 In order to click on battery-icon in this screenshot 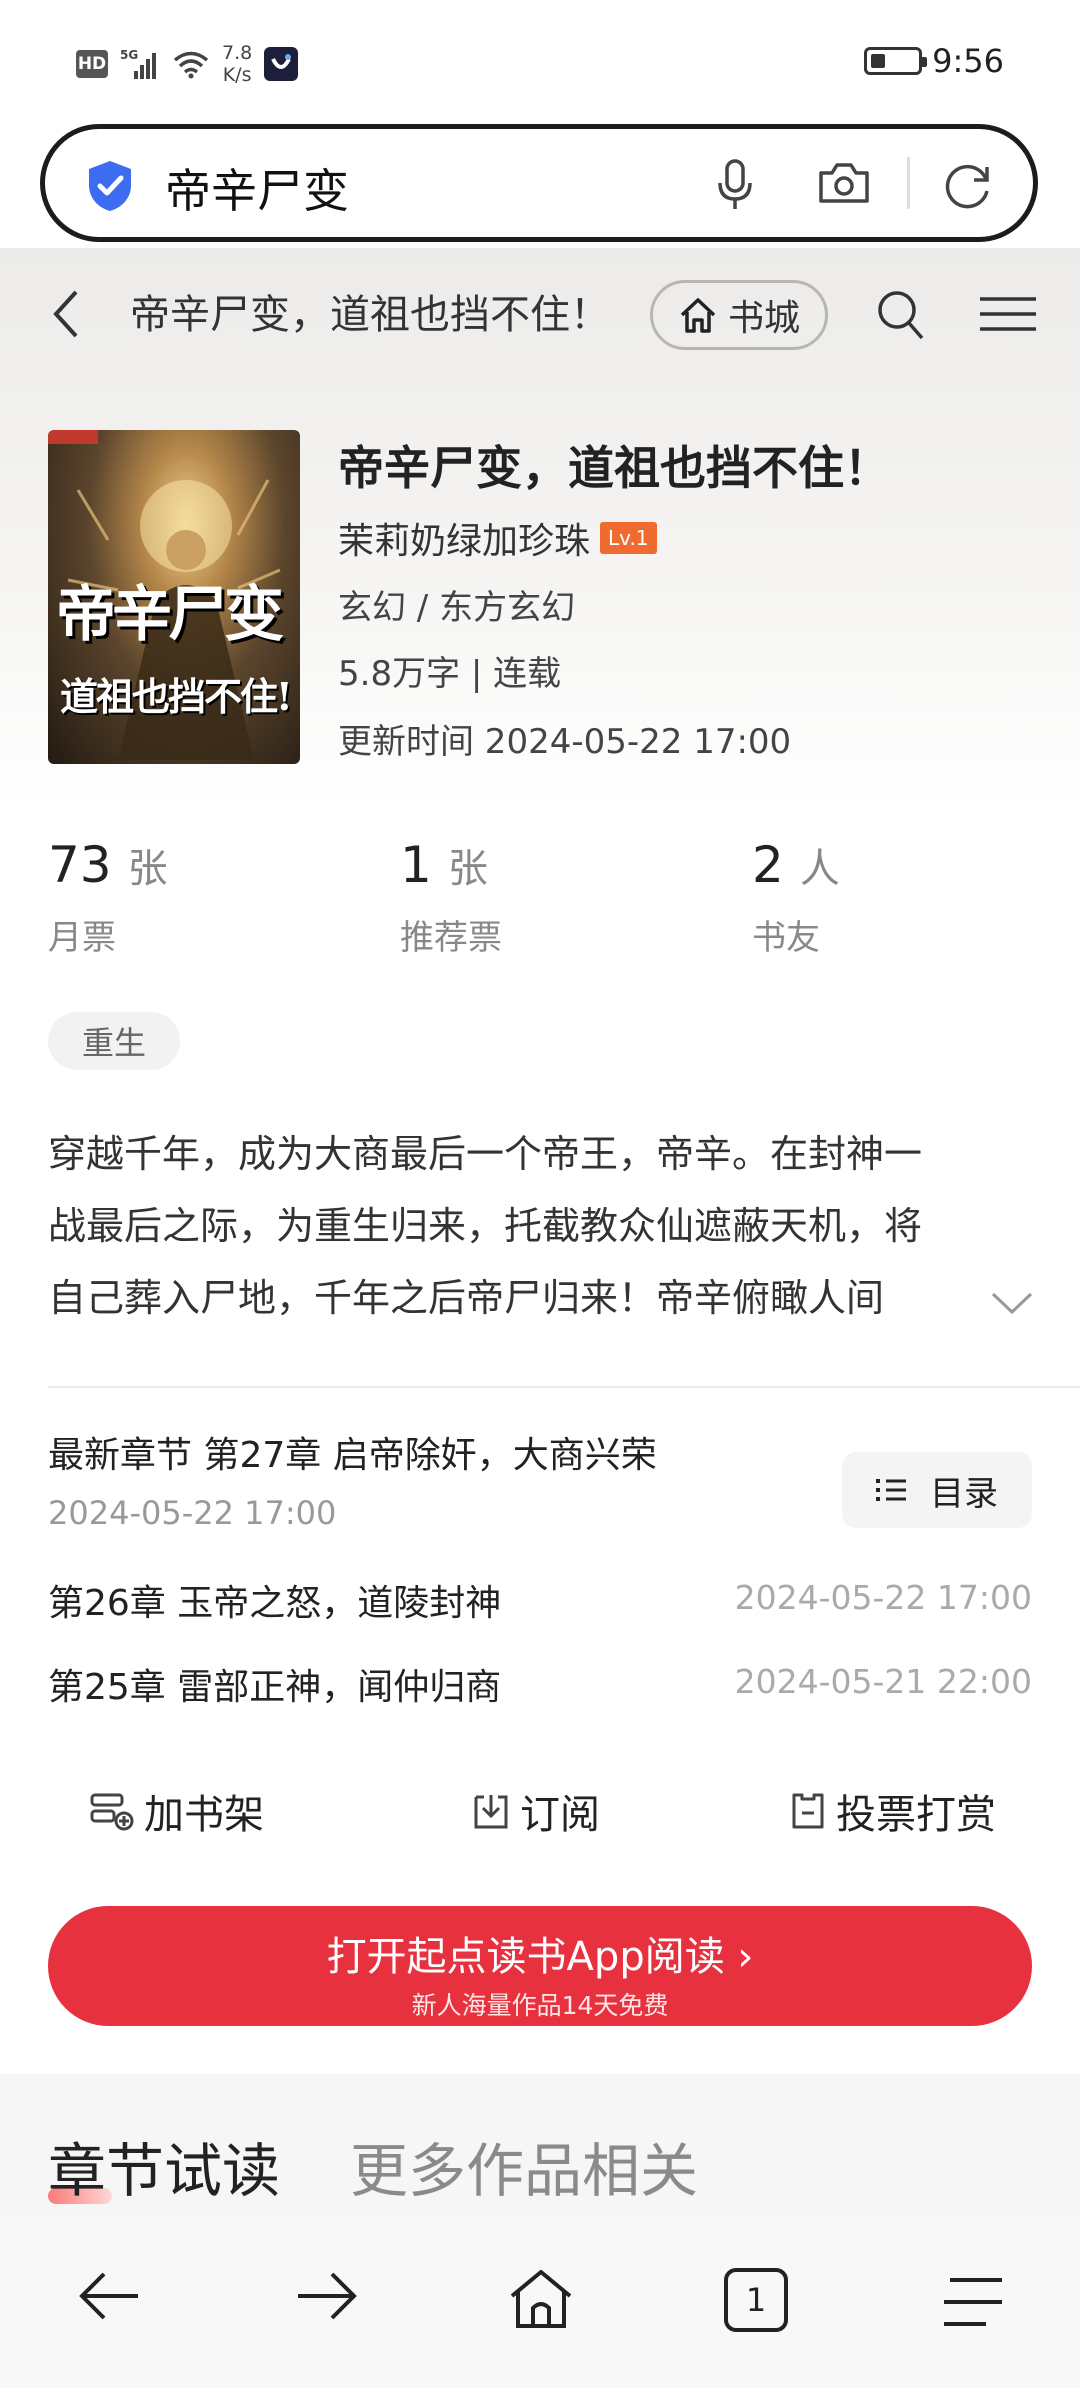, I will do `click(896, 61)`.